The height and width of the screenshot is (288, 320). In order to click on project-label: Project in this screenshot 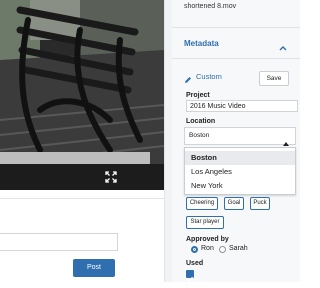, I will do `click(198, 95)`.